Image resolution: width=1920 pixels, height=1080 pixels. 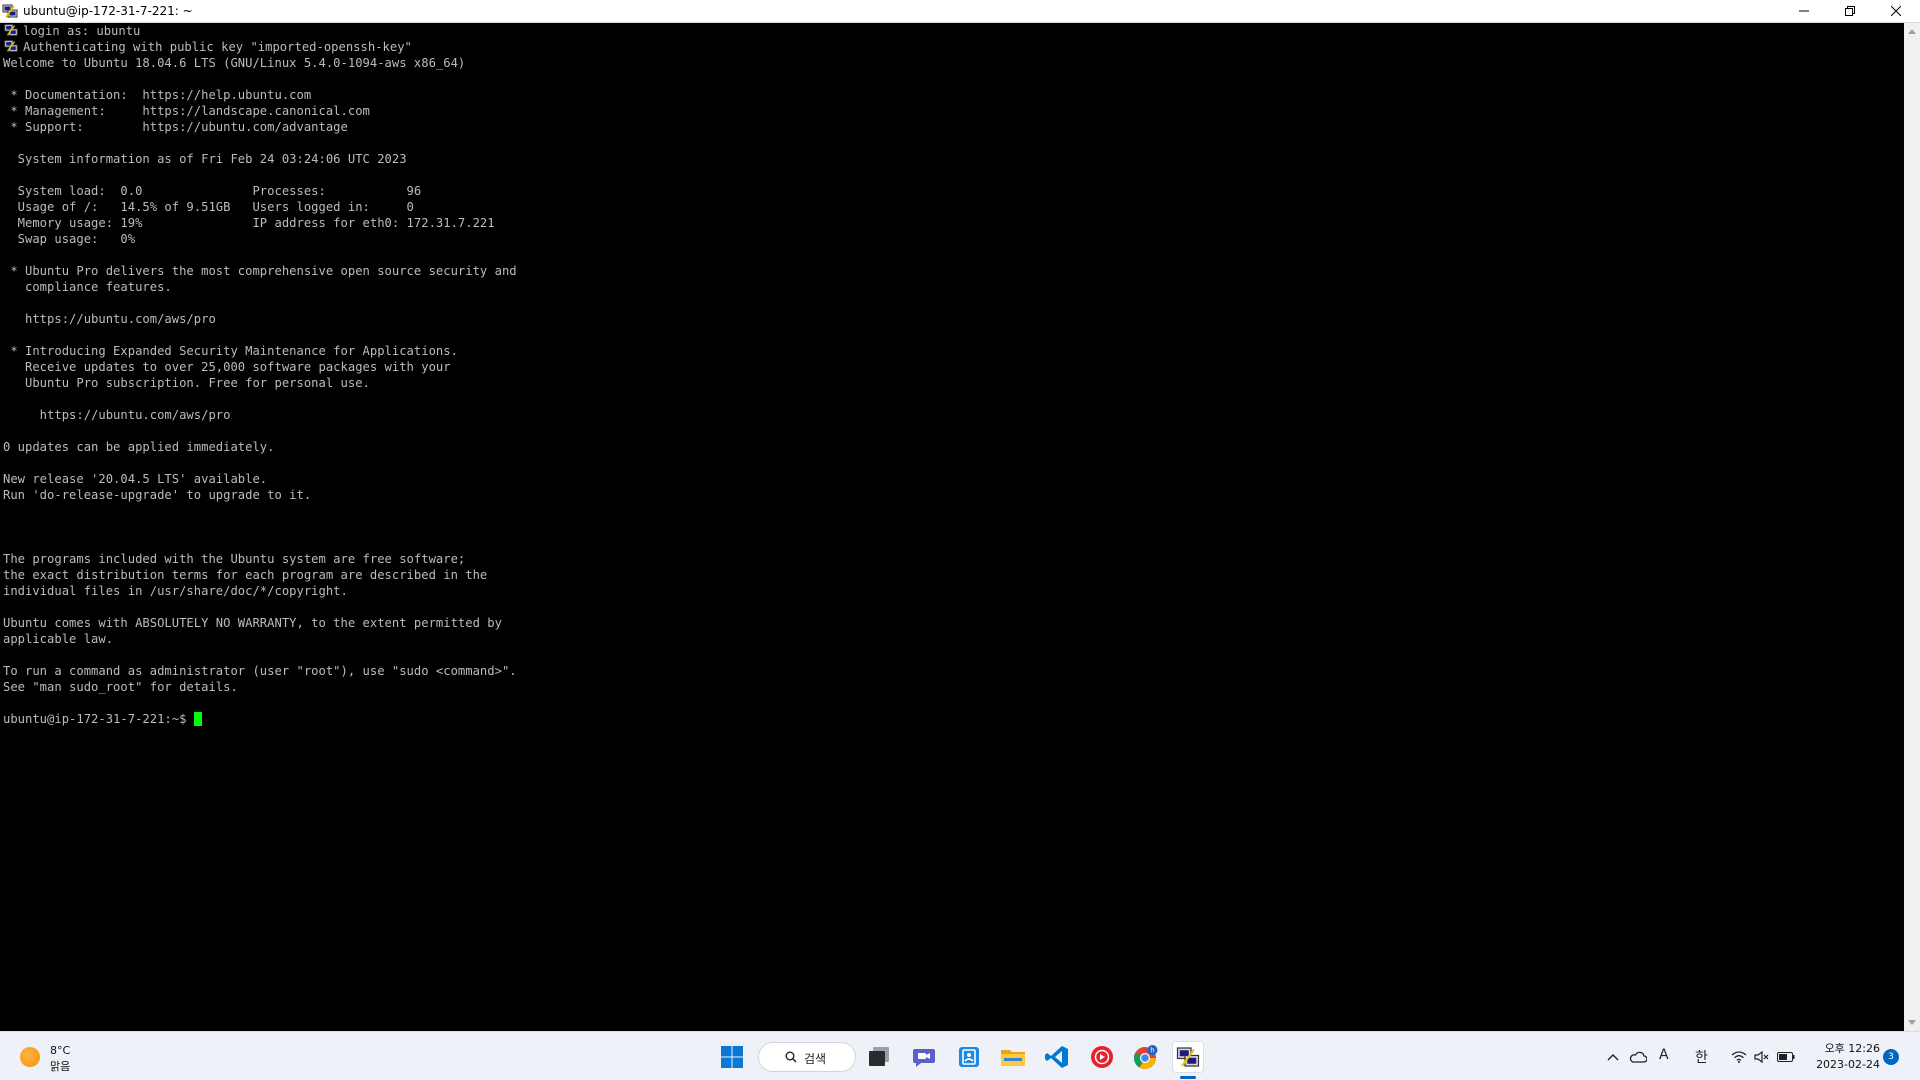 What do you see at coordinates (260, 687) in the screenshot?
I see `terminal-line: See "man sudo_root" for details.` at bounding box center [260, 687].